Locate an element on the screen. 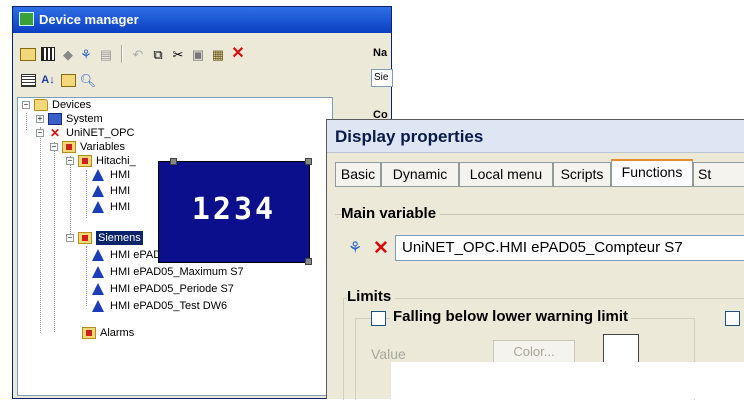  tree-label: HMI ePAD05_Periode S7 is located at coordinates (172, 289).